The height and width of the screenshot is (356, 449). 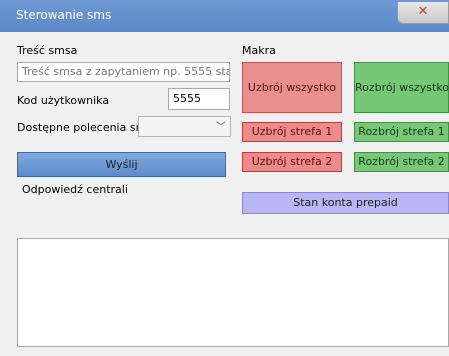 I want to click on arm-all-button: Uzbrój wszystko, so click(x=292, y=87).